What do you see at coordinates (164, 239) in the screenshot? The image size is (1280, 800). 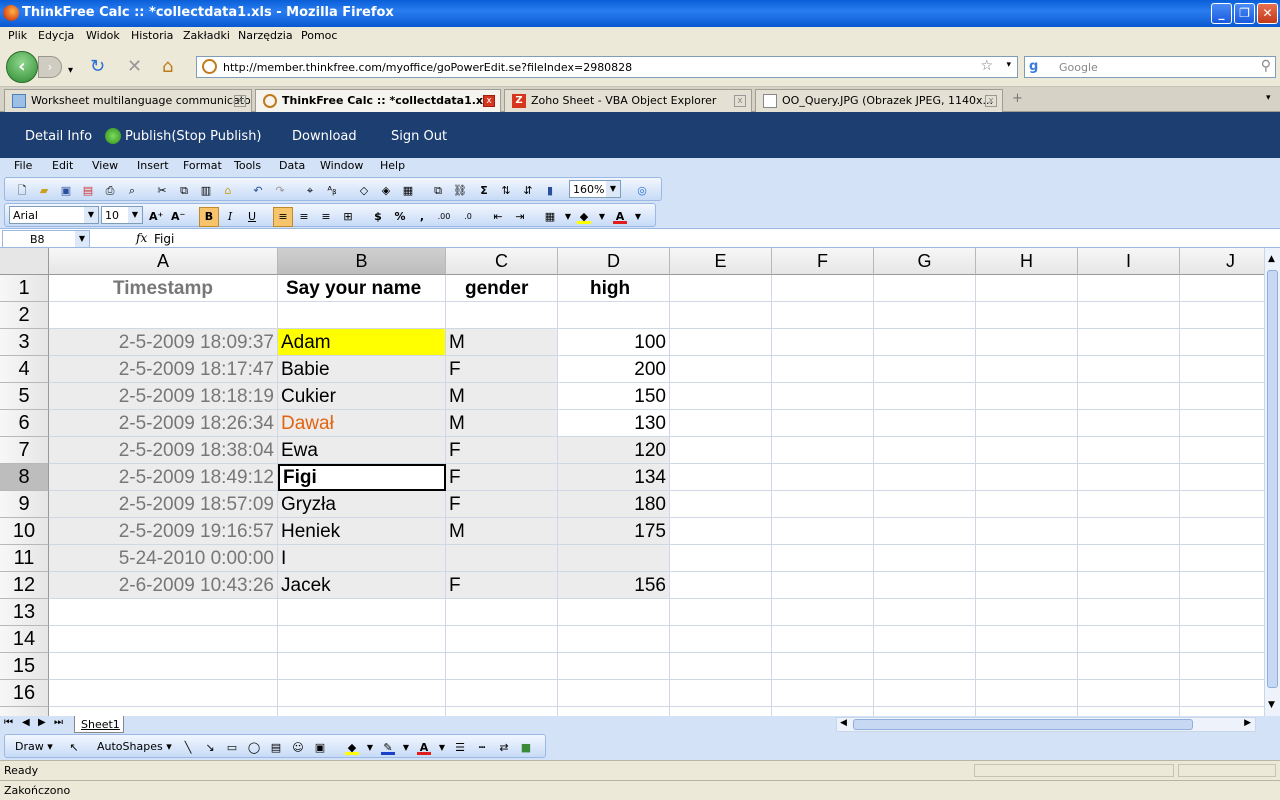 I see `formula-input: Figi` at bounding box center [164, 239].